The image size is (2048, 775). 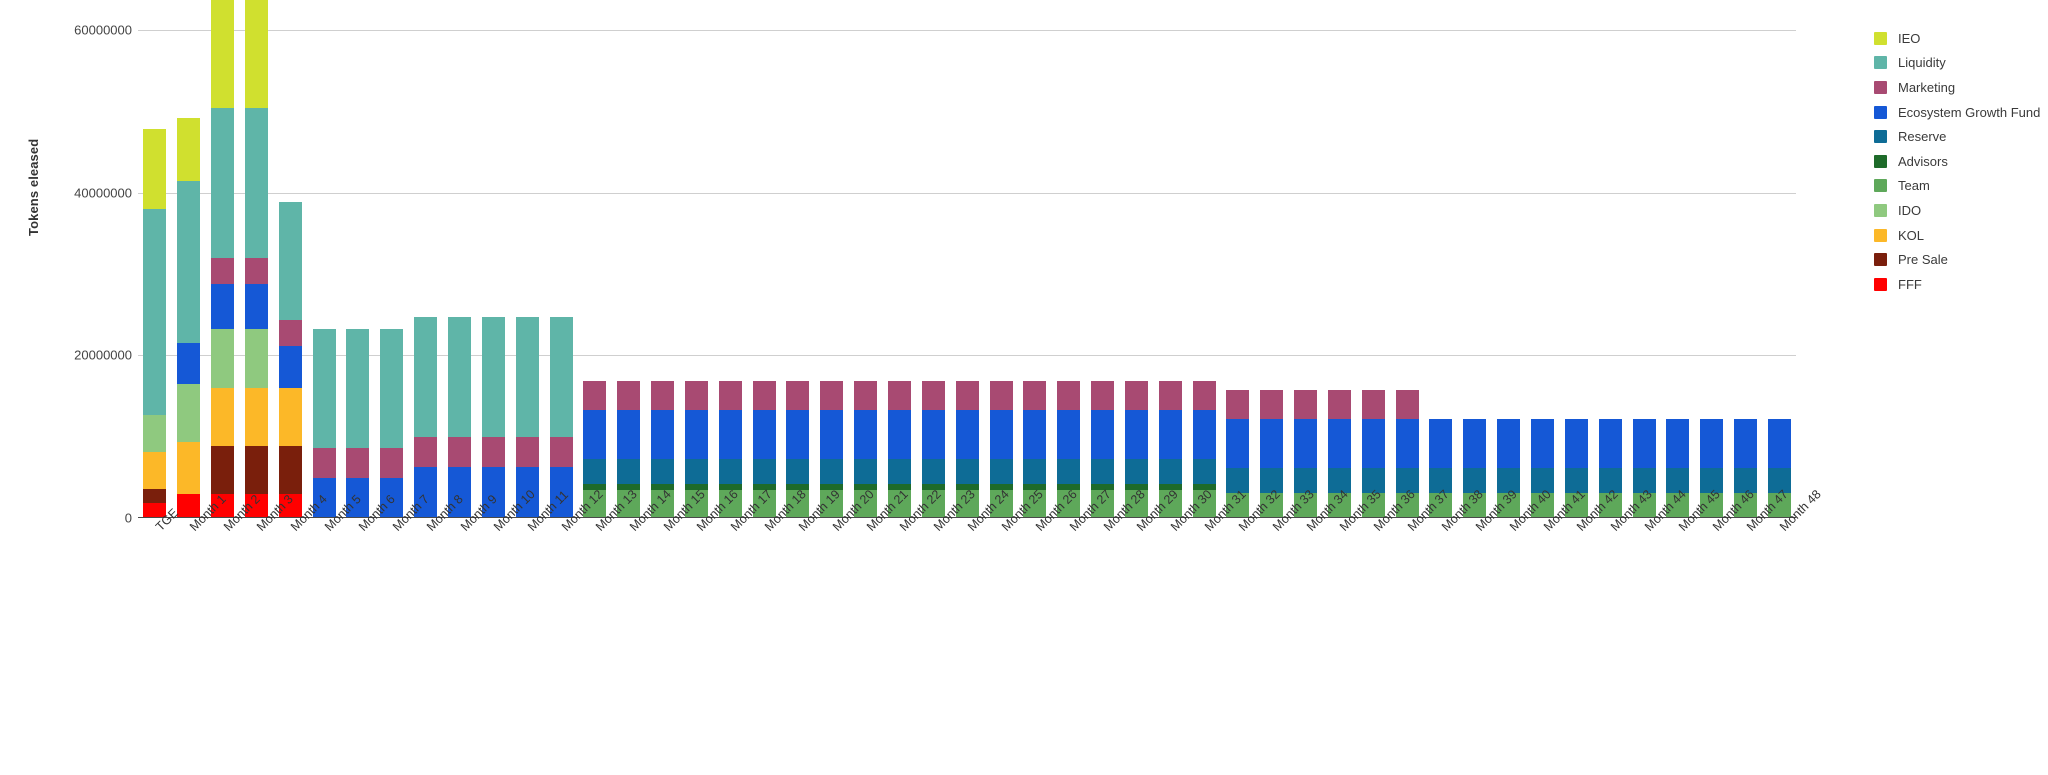 I want to click on legend-item: Liquidity, so click(x=1957, y=63).